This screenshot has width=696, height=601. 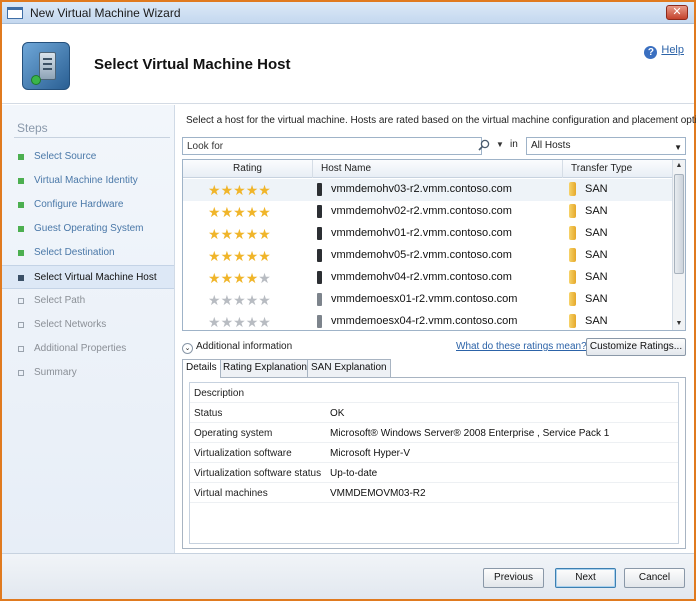 What do you see at coordinates (36, 80) in the screenshot?
I see `status-dot-icon` at bounding box center [36, 80].